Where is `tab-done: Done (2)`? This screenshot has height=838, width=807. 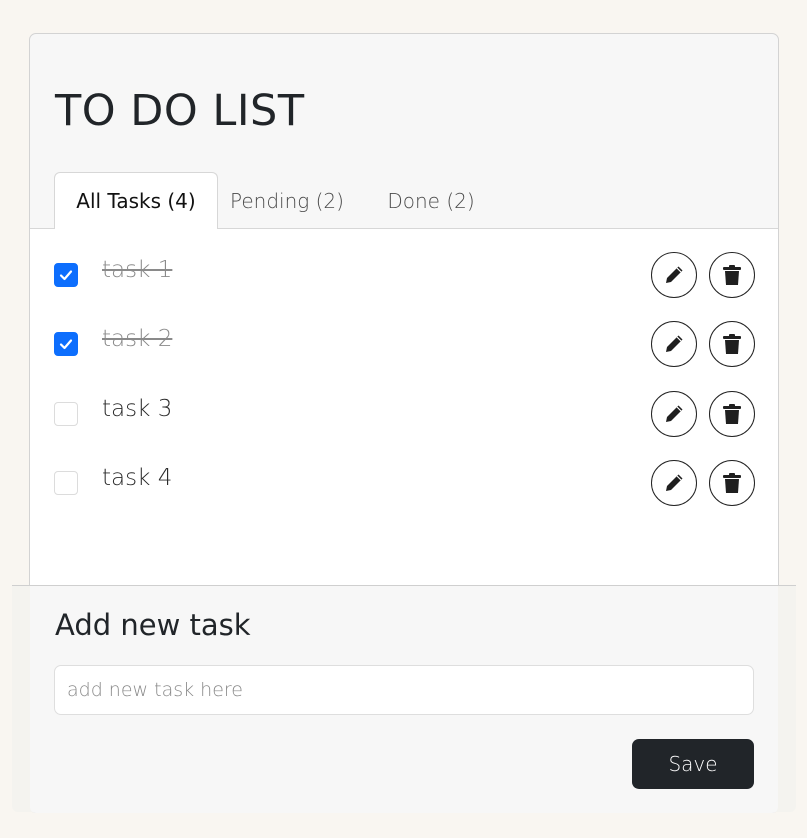 tab-done: Done (2) is located at coordinates (431, 200).